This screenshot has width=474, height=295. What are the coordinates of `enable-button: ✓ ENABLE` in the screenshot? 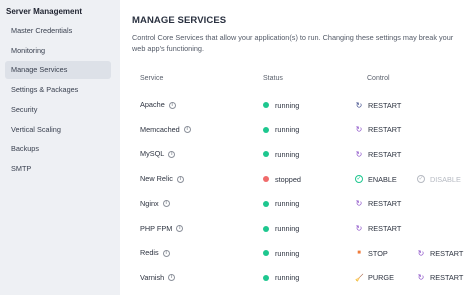 It's located at (376, 179).